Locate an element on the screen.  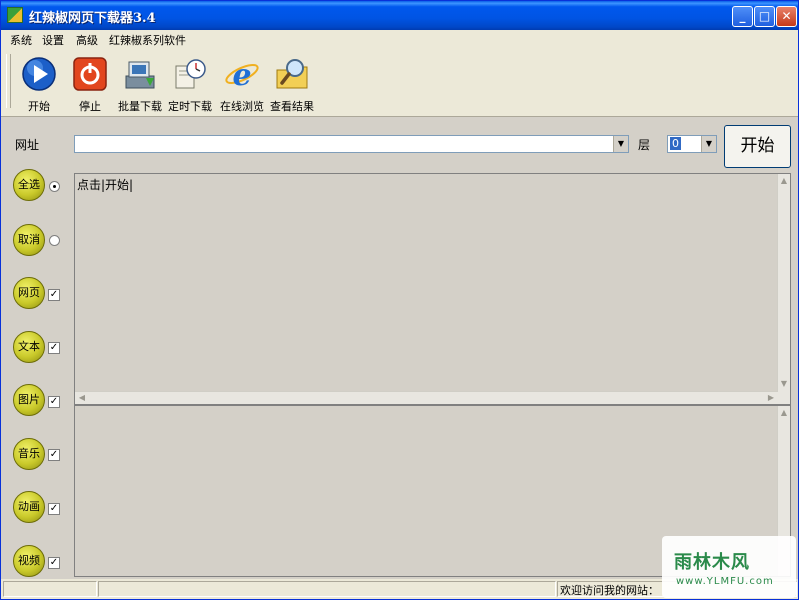
layer-dropdown-arrow-icon: ▼ is located at coordinates (708, 144).